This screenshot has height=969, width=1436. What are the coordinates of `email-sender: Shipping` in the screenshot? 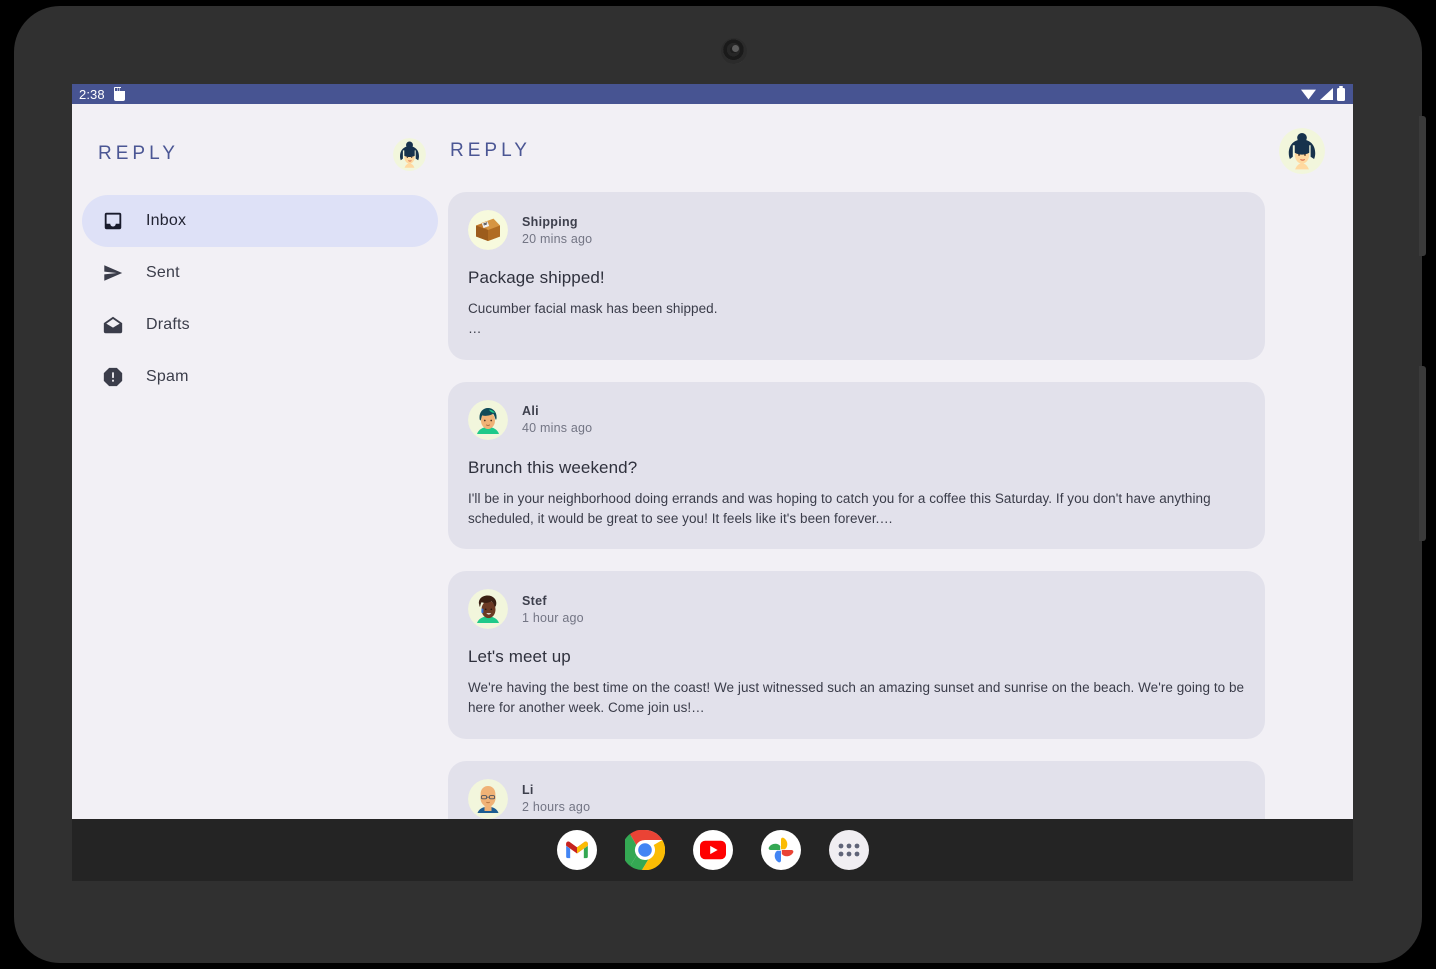 It's located at (550, 221).